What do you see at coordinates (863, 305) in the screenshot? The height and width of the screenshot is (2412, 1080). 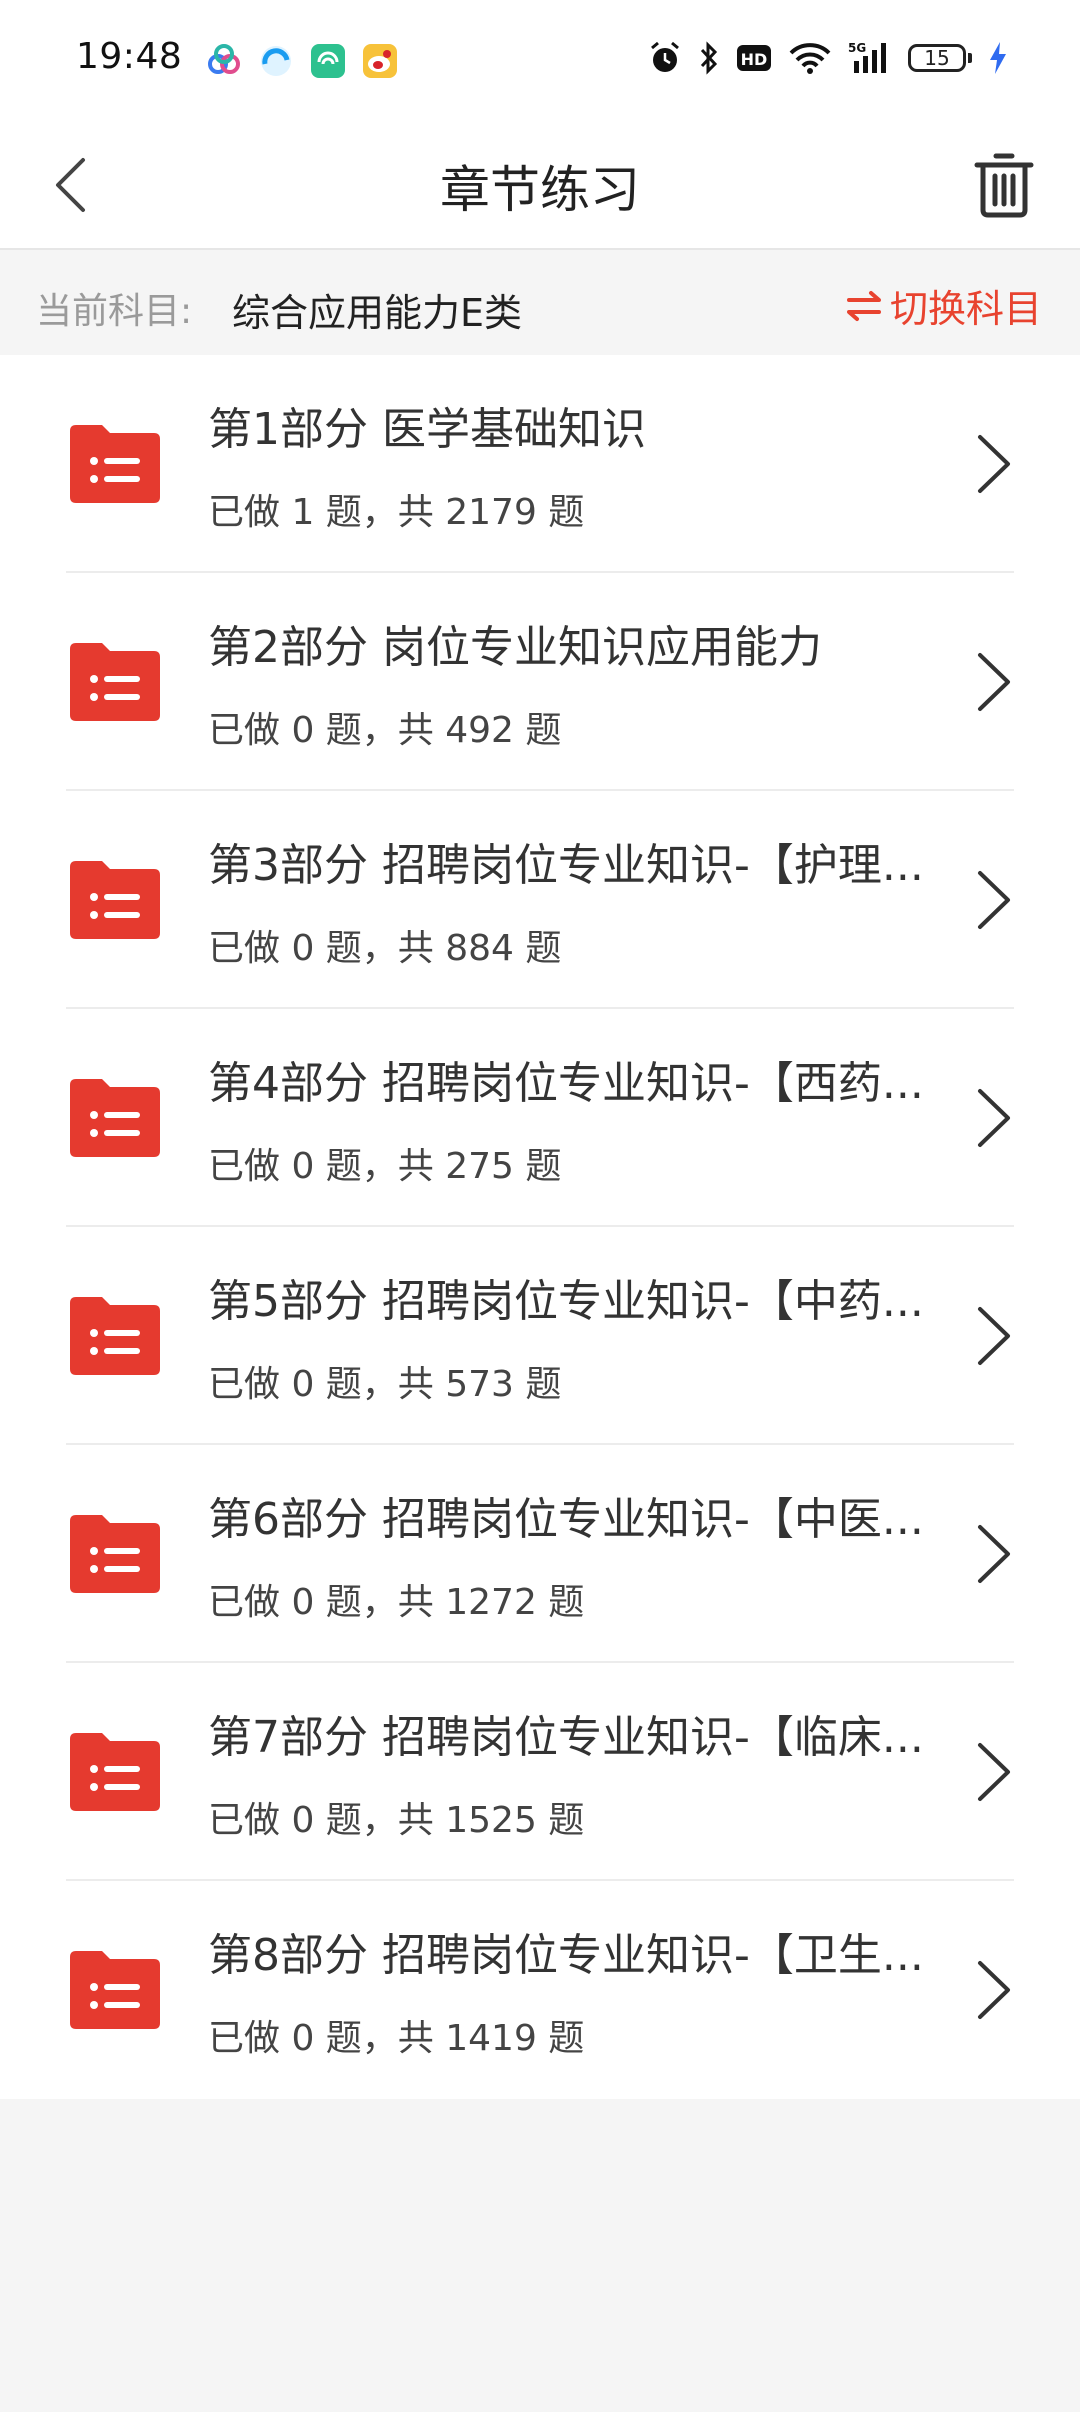 I see `swap-arrows-icon` at bounding box center [863, 305].